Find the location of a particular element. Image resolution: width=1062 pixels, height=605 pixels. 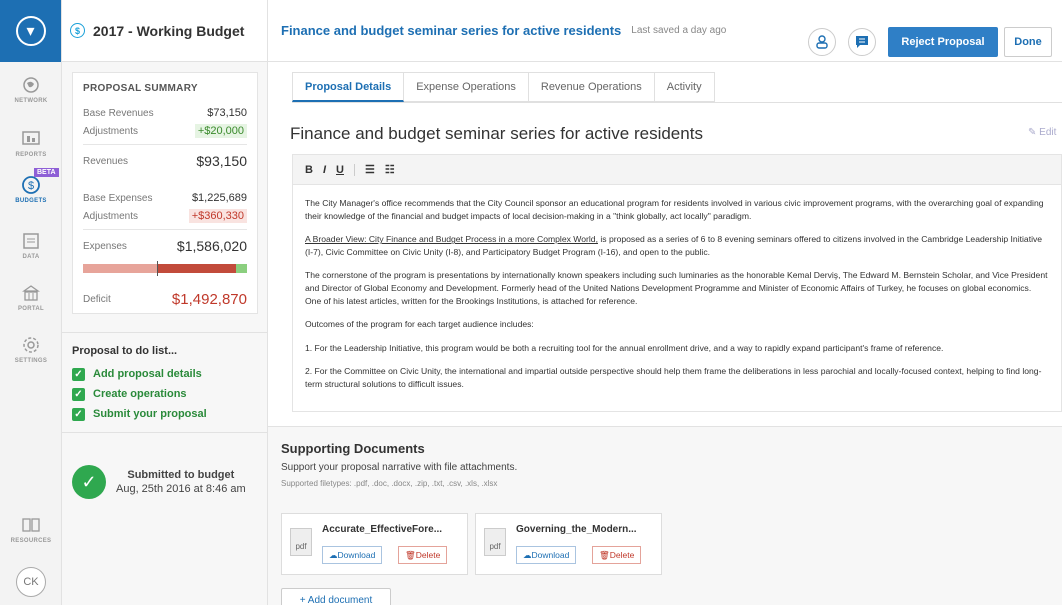

check-circle-icon: ✓ is located at coordinates (89, 482).